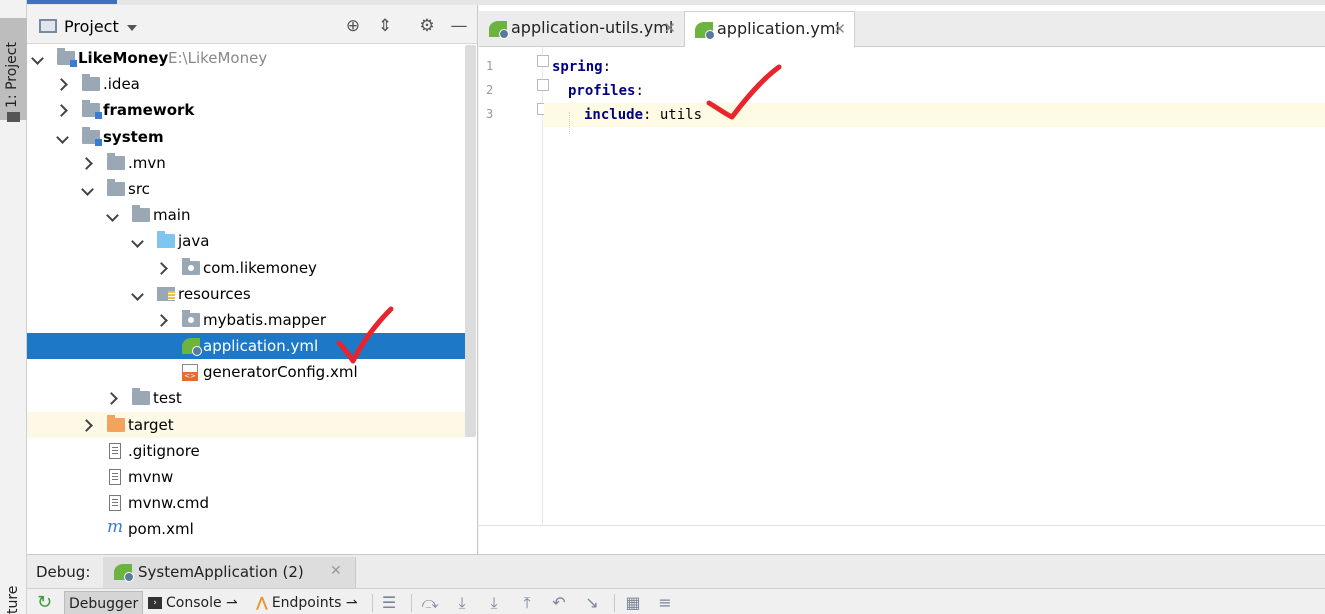  I want to click on tree-item-label: mybatis.mapper, so click(265, 319).